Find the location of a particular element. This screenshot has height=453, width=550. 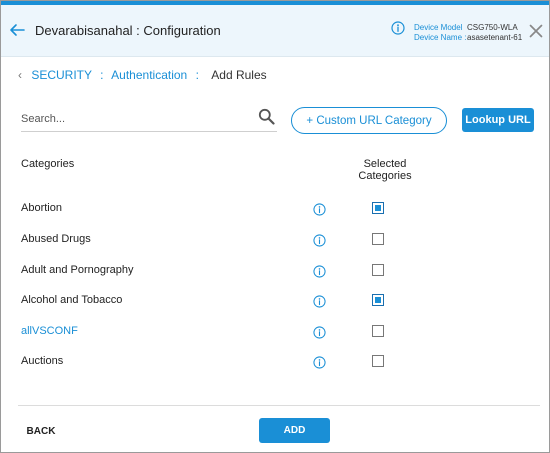

search-icon is located at coordinates (266, 116).